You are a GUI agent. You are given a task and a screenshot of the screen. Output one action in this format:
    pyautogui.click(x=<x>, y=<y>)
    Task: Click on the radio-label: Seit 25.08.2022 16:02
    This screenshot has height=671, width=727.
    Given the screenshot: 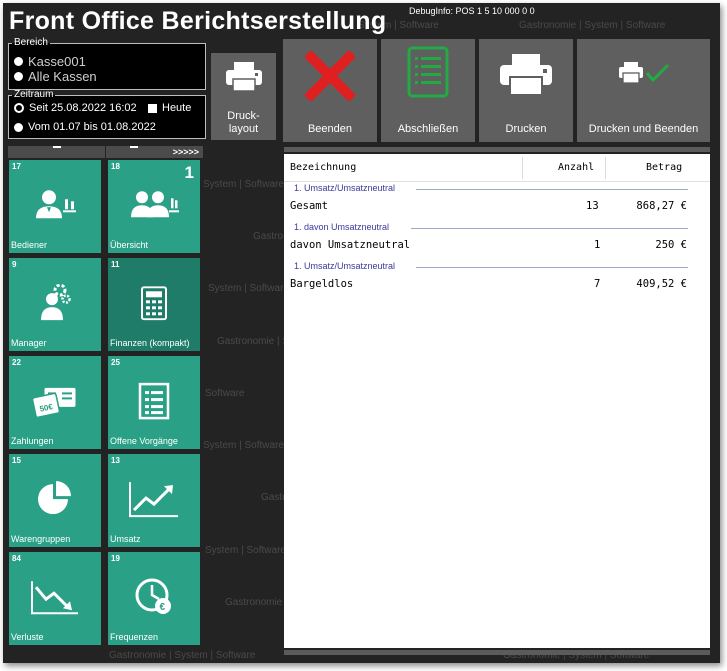 What is the action you would take?
    pyautogui.click(x=83, y=108)
    